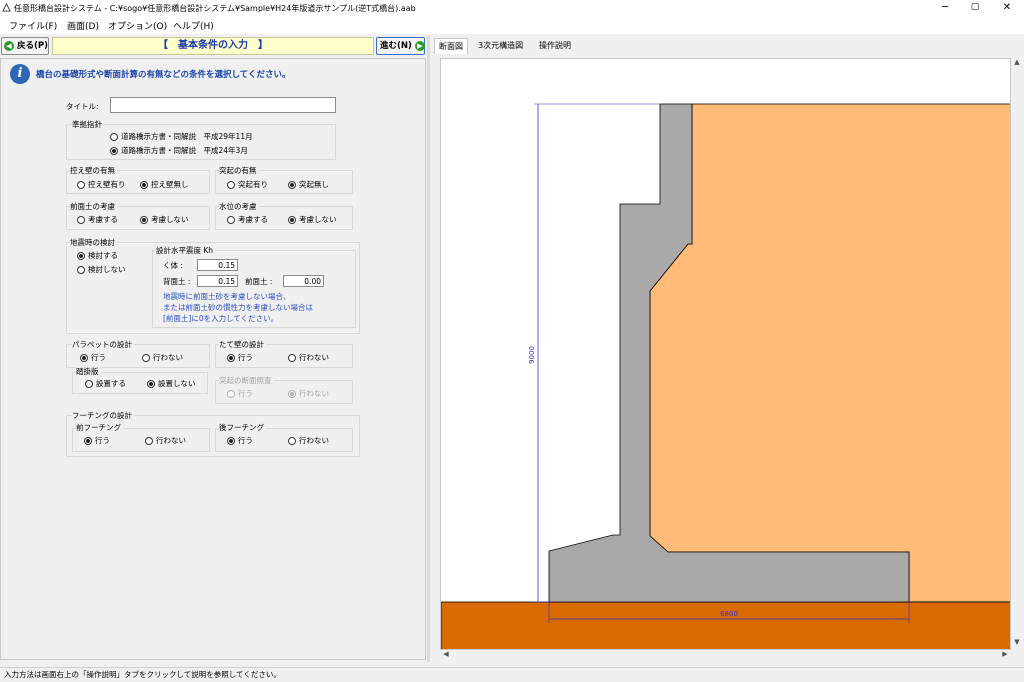 Image resolution: width=1024 pixels, height=682 pixels. What do you see at coordinates (105, 383) in the screenshot?
I see `approach-slab-yes-radio: 設置する` at bounding box center [105, 383].